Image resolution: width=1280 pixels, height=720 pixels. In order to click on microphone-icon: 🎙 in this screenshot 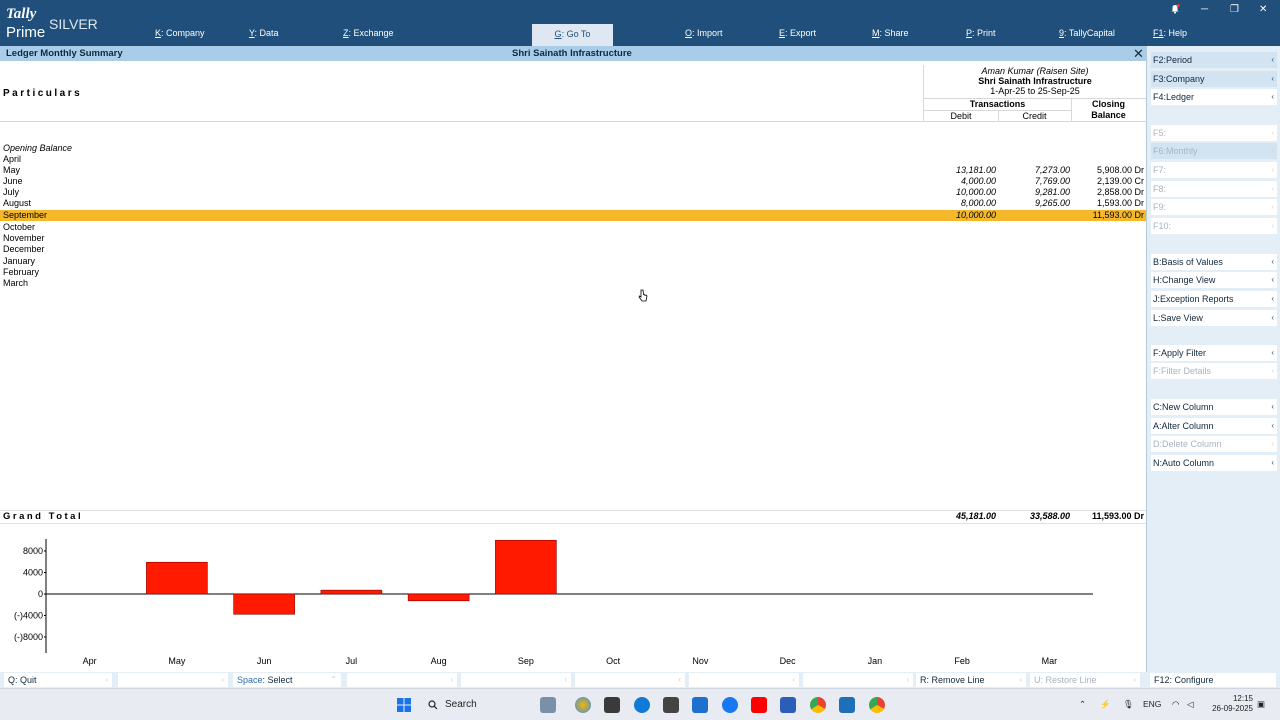, I will do `click(1128, 704)`.